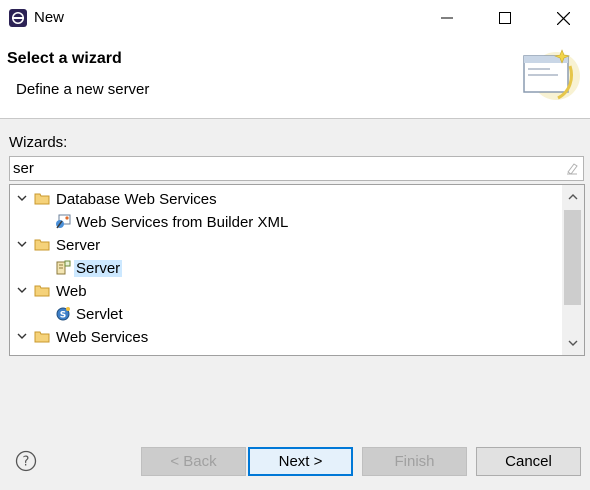  I want to click on wizard-banner-icon, so click(551, 74).